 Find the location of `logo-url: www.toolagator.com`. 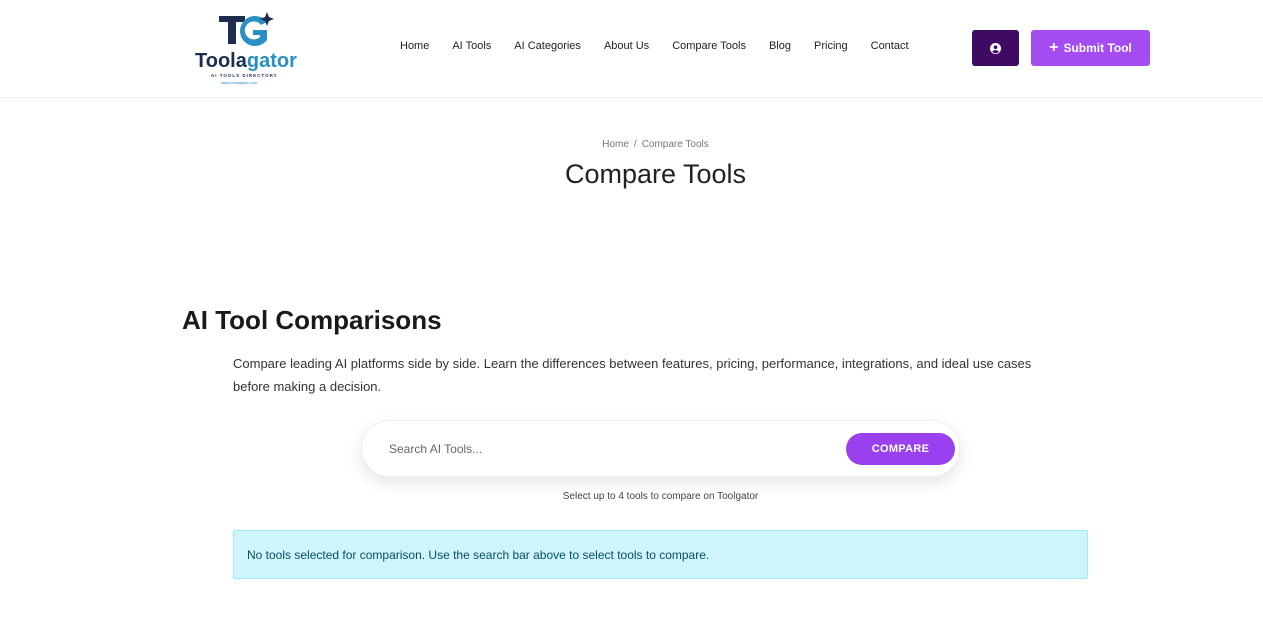

logo-url: www.toolagator.com is located at coordinates (239, 82).